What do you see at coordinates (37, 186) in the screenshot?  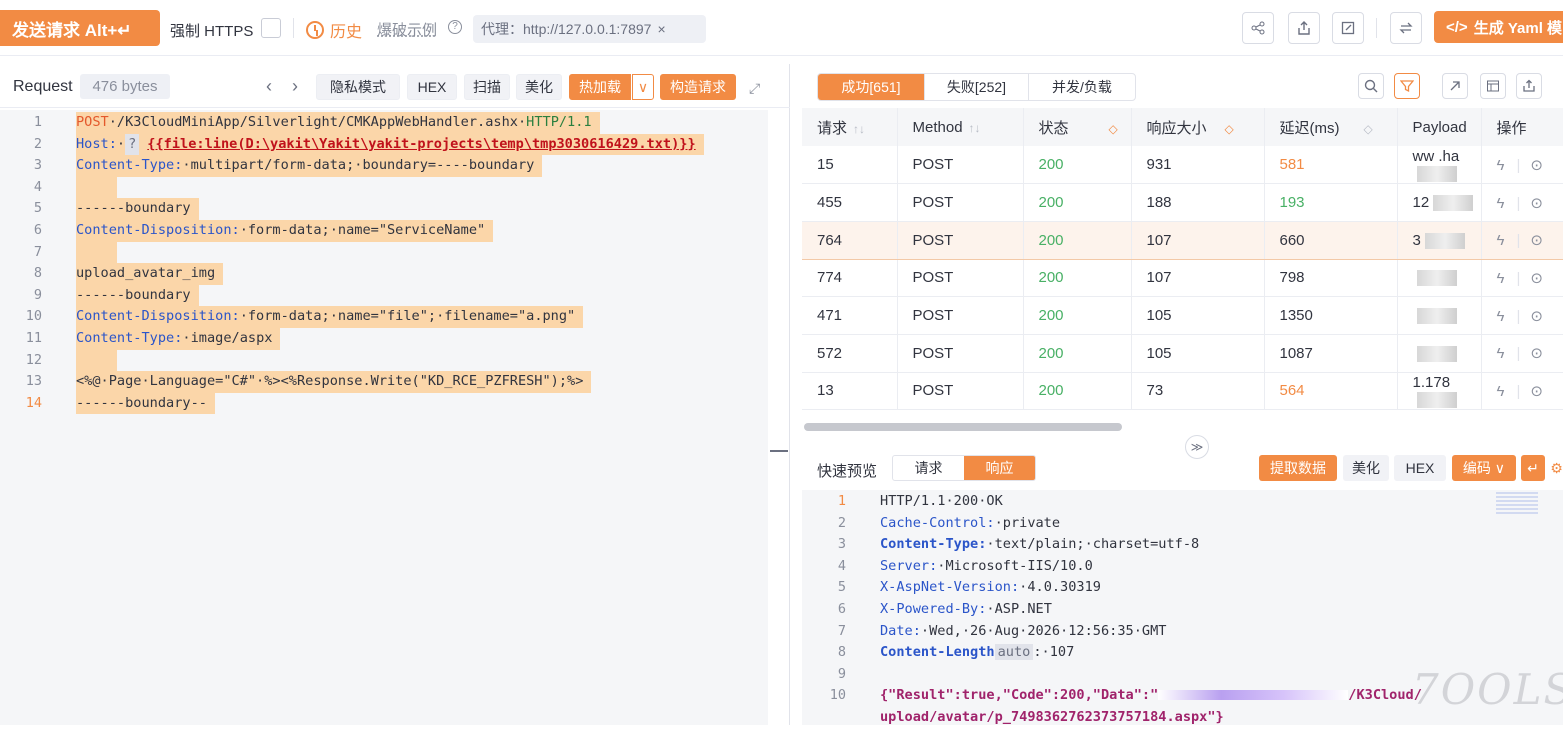 I see `line-number: 4` at bounding box center [37, 186].